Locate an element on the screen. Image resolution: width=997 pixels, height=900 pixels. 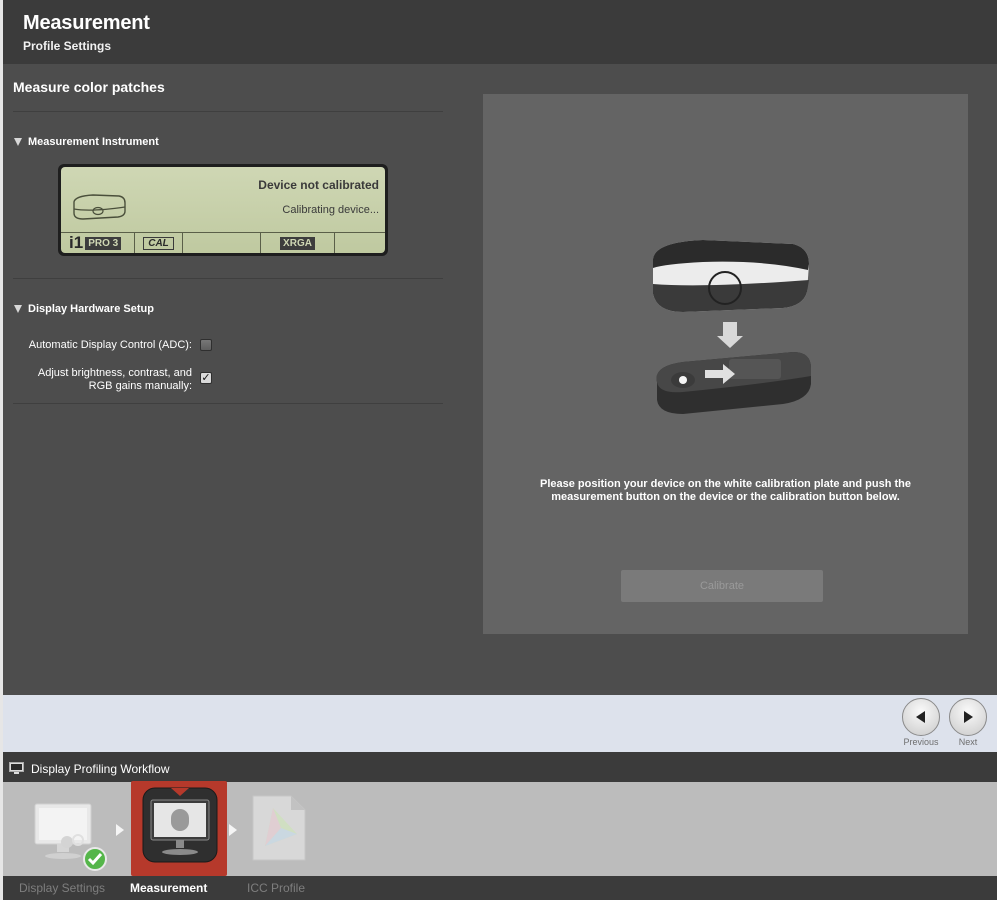
lcd-mode-cell: CAL is located at coordinates (159, 243).